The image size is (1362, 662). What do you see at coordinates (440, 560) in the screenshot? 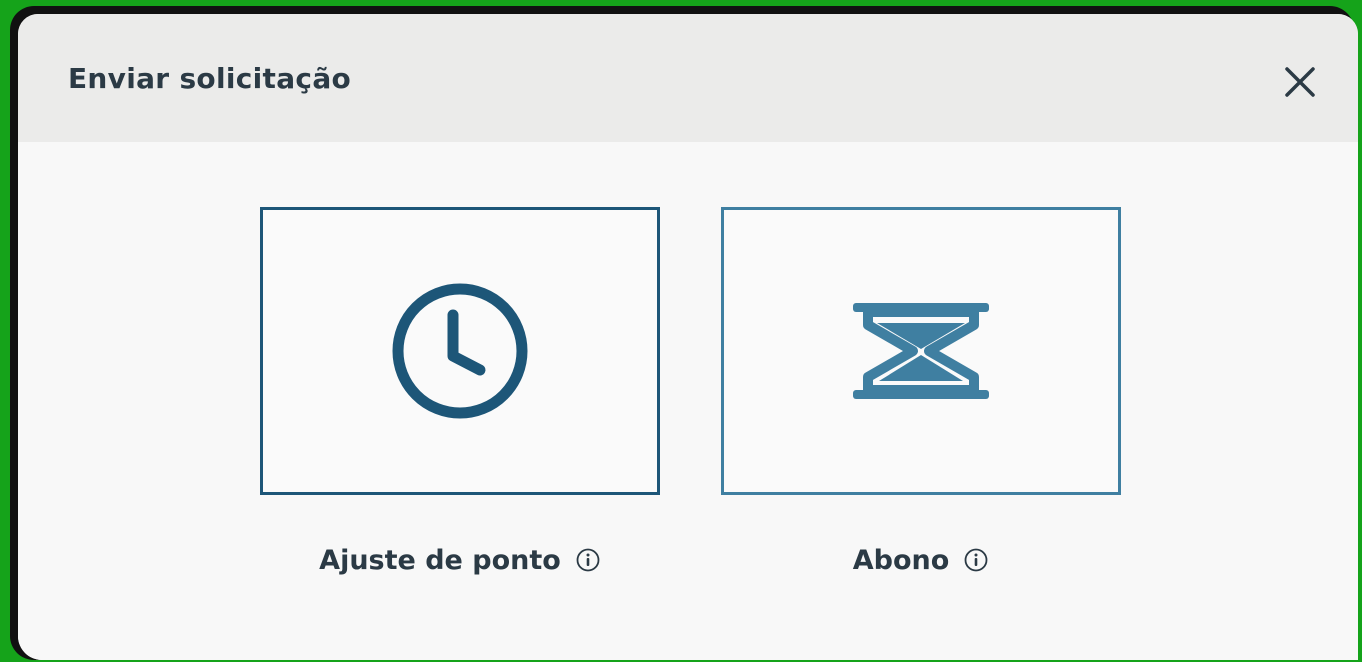
I see `ajuste-de-ponto-label: Ajuste de ponto` at bounding box center [440, 560].